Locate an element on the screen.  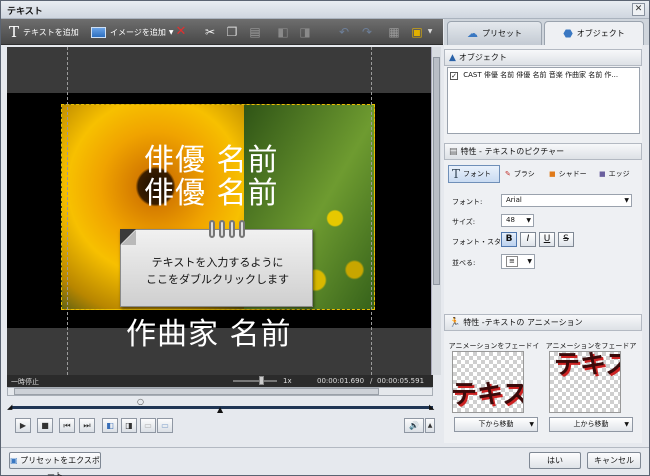
background-icon: ▣ is located at coordinates (417, 32).